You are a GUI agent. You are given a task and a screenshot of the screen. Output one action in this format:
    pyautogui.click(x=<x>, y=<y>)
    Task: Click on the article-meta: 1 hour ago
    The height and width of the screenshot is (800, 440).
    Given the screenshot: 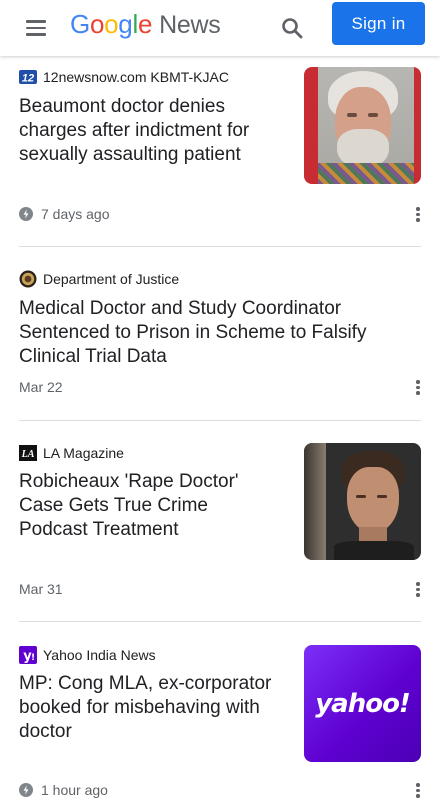 What is the action you would take?
    pyautogui.click(x=63, y=790)
    